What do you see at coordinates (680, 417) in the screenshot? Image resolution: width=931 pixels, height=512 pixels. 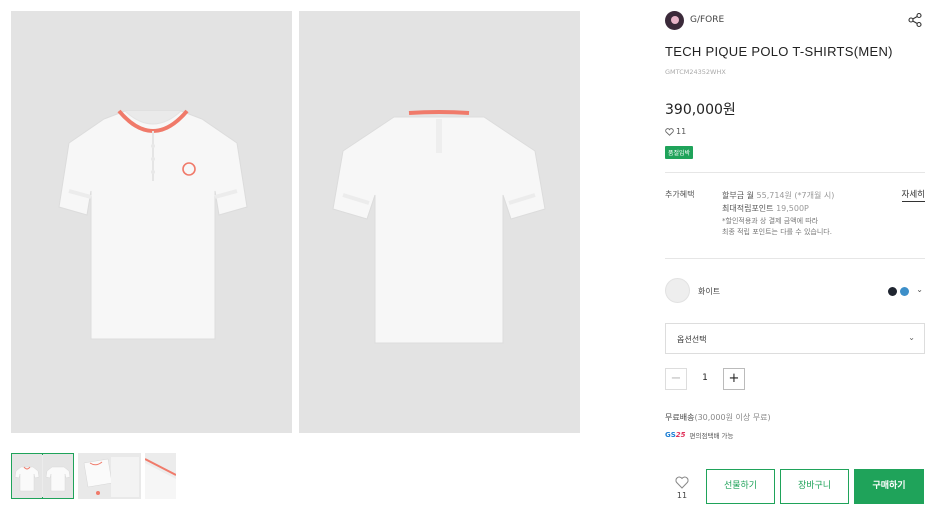 I see `shipping-label: 무료배송` at bounding box center [680, 417].